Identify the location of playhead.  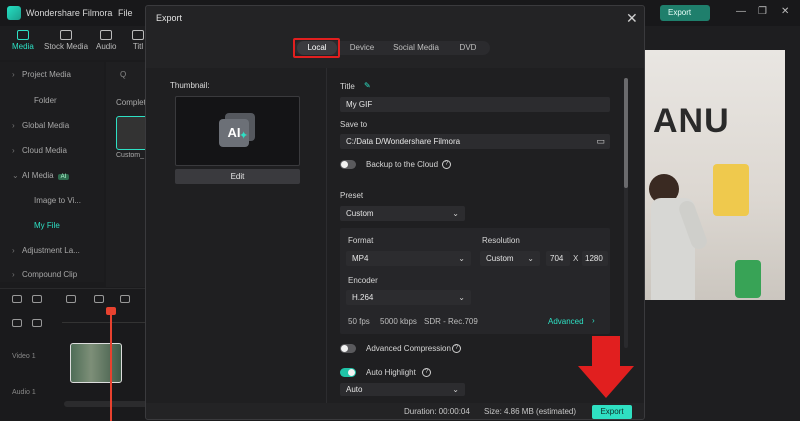
(111, 364).